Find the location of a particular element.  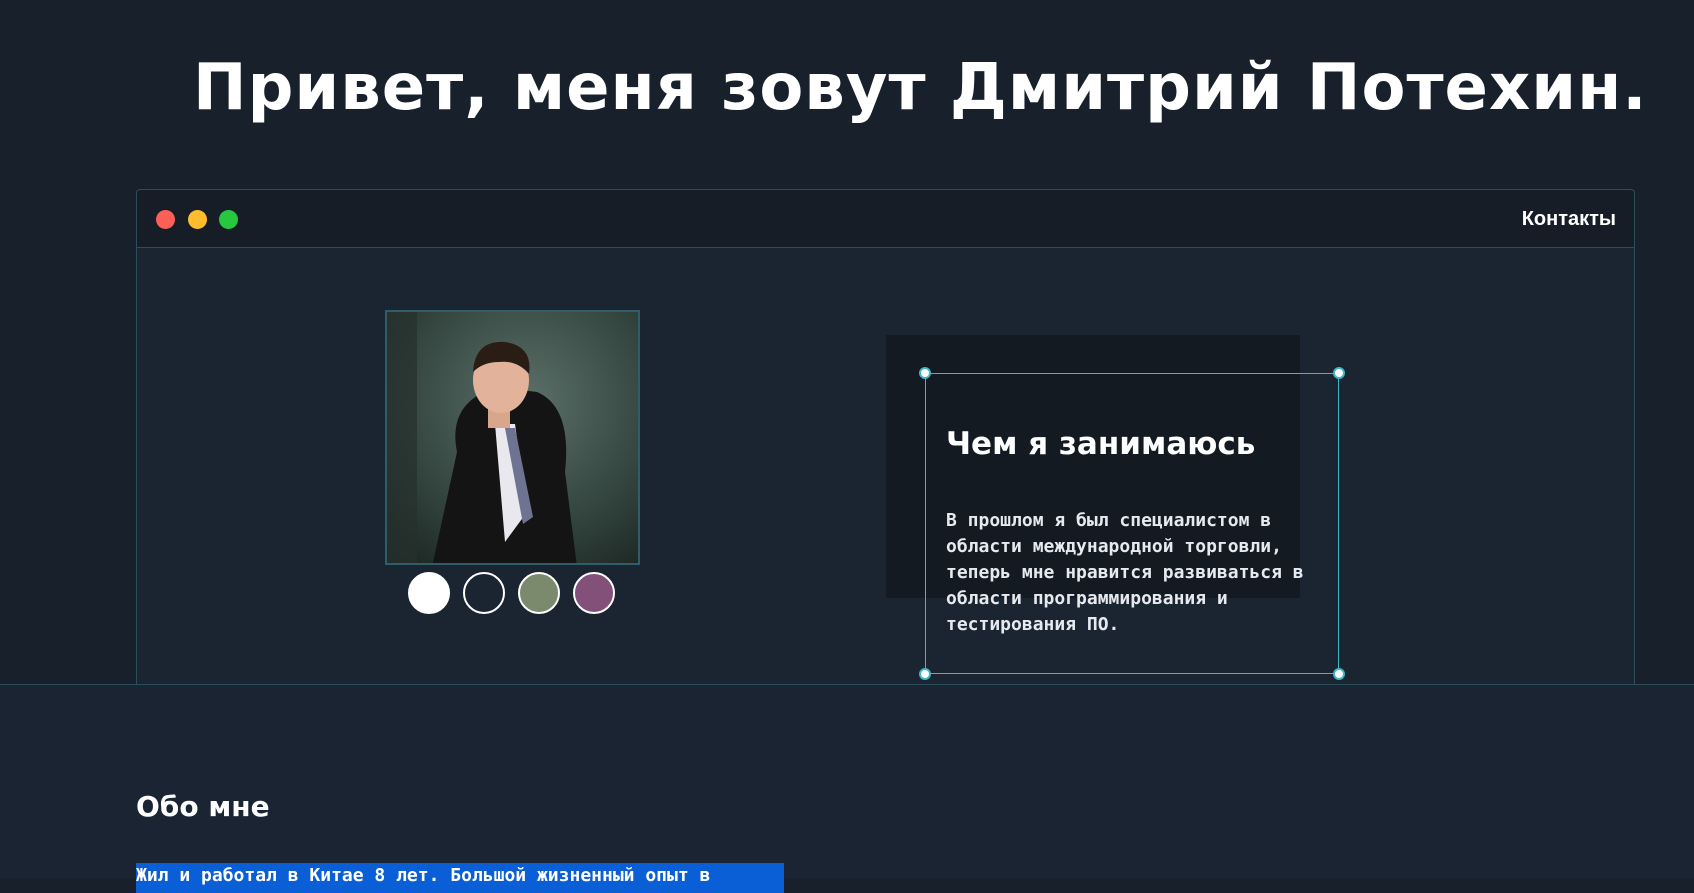

card-title: Чем я занимаюсь is located at coordinates (1101, 444).